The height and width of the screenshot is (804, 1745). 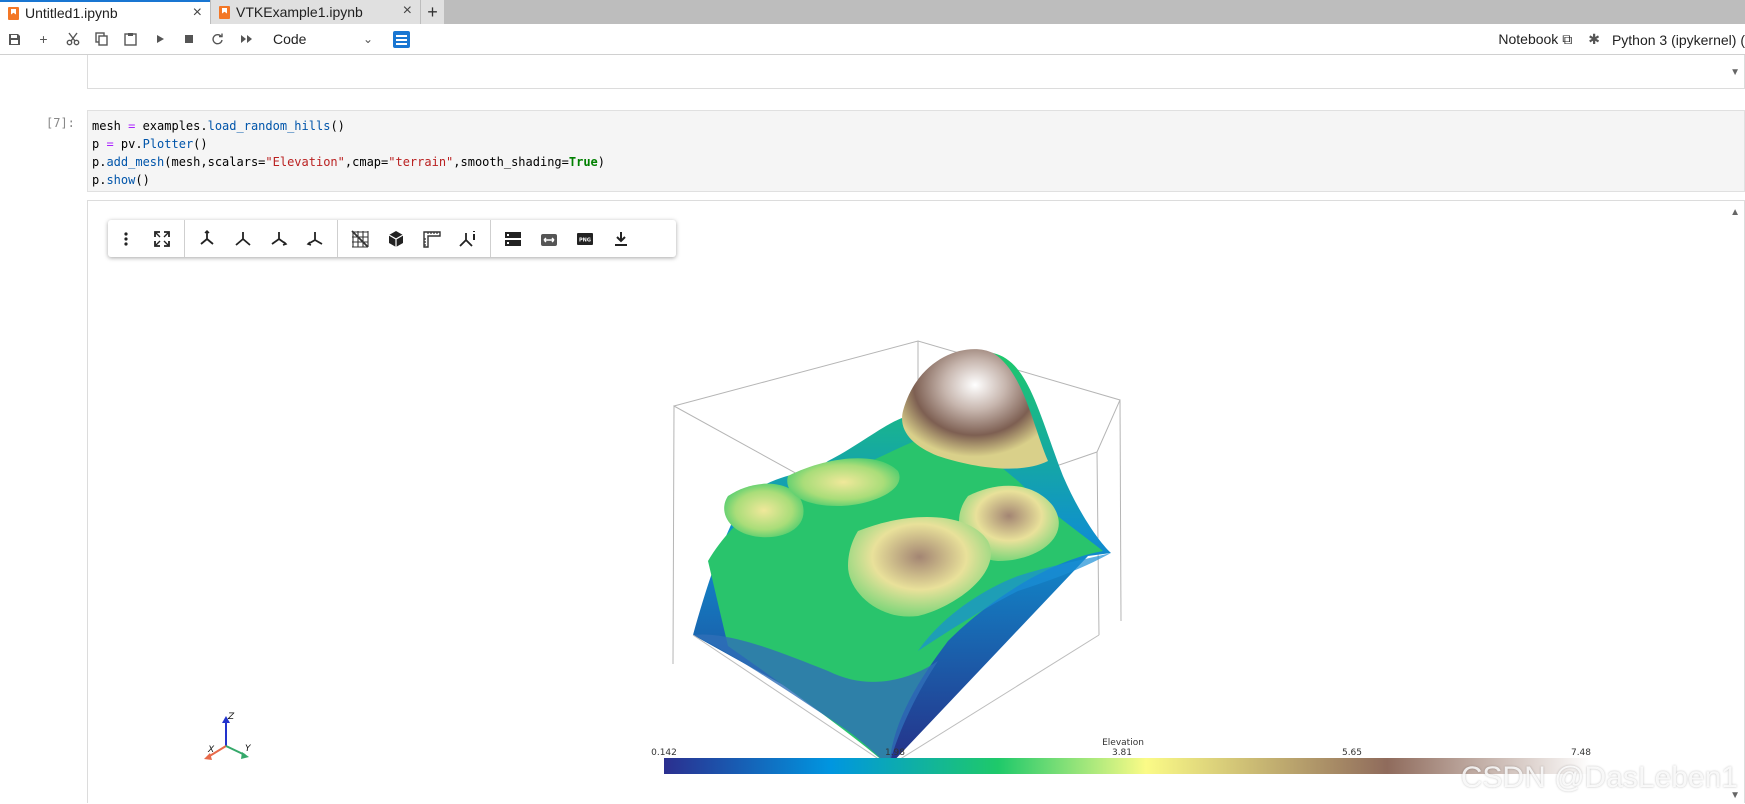 I want to click on menu-button, so click(x=126, y=238).